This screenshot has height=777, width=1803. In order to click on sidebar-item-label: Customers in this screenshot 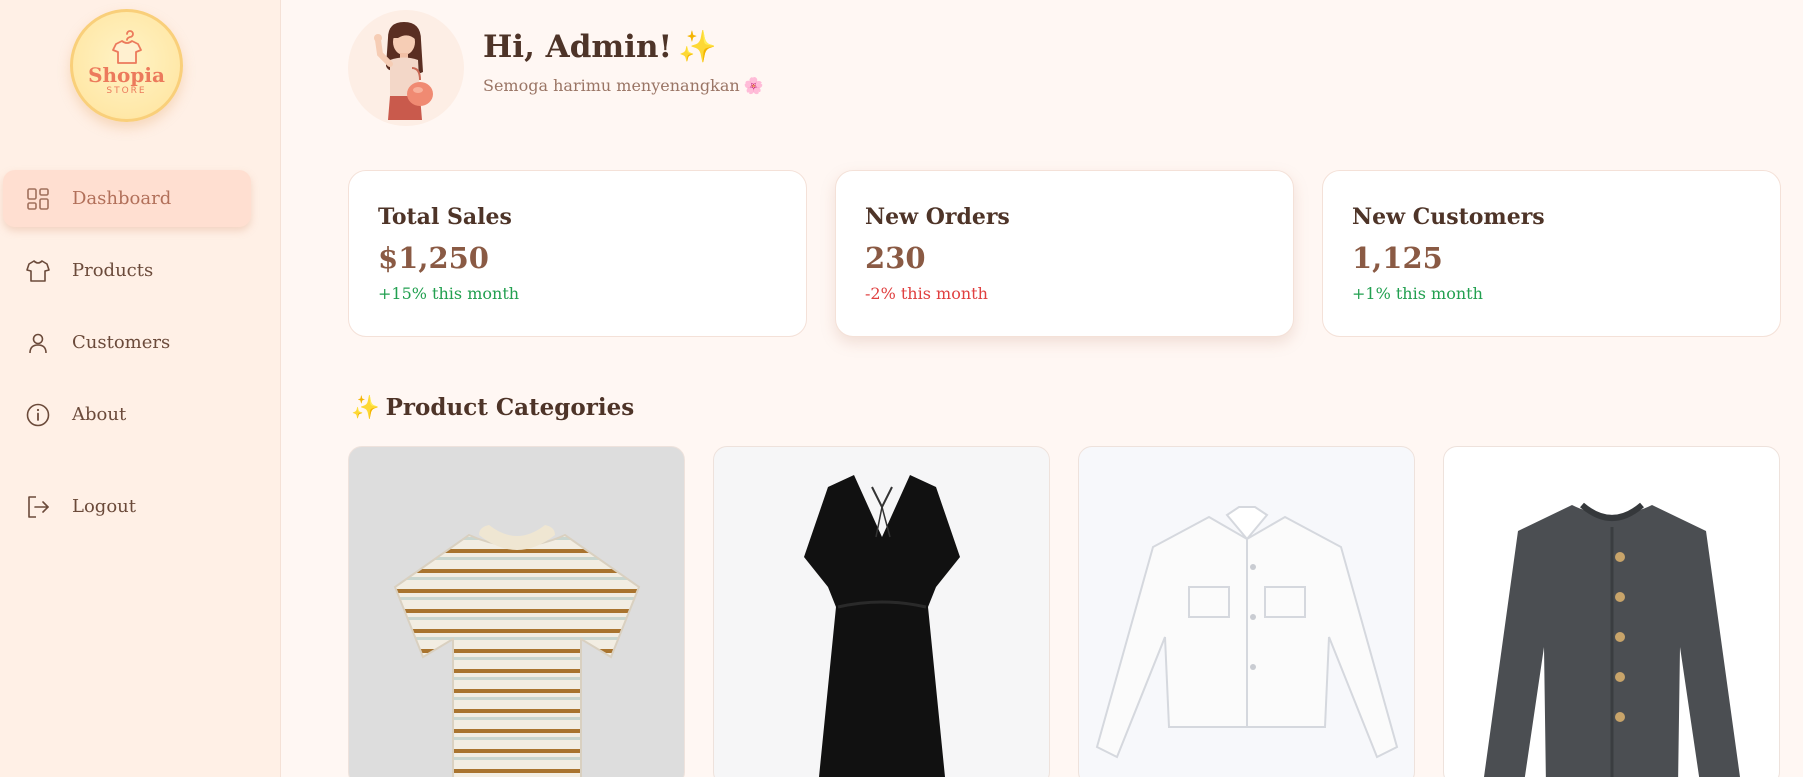, I will do `click(121, 342)`.